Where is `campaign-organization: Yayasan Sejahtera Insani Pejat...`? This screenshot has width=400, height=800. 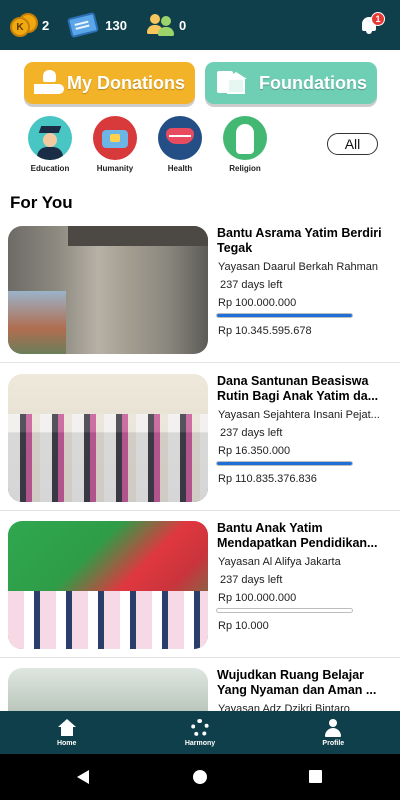 campaign-organization: Yayasan Sejahtera Insani Pejat... is located at coordinates (299, 415).